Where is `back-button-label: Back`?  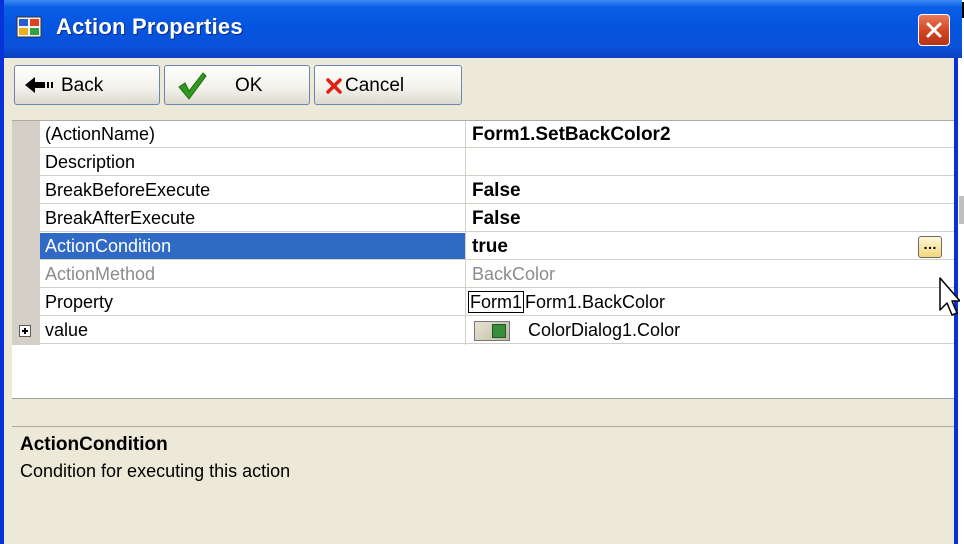
back-button-label: Back is located at coordinates (82, 85).